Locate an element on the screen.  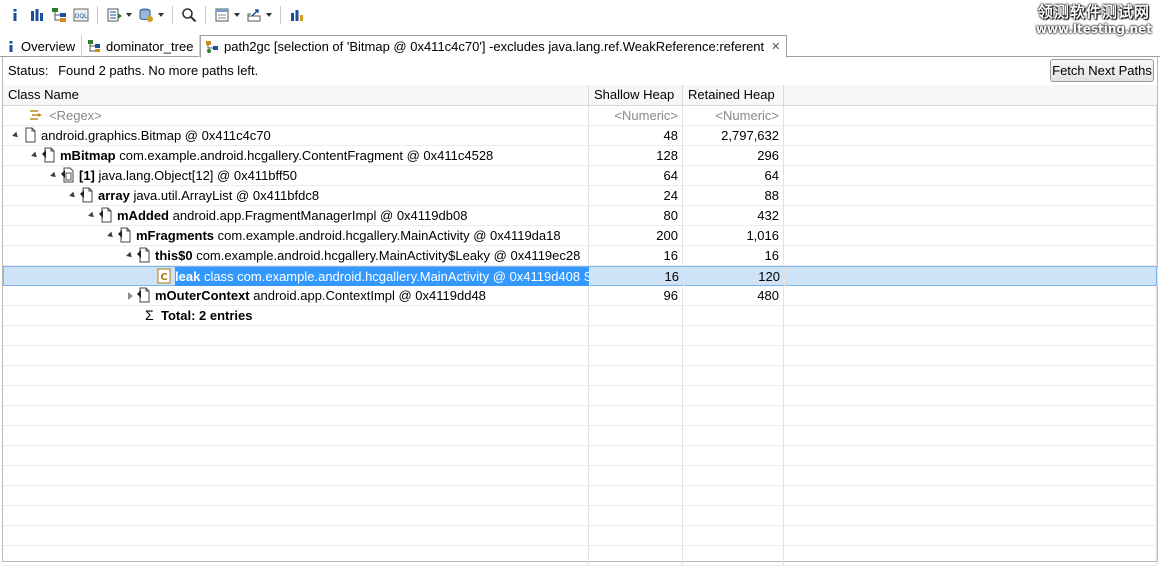
retained-heap-value: 296 is located at coordinates (733, 155).